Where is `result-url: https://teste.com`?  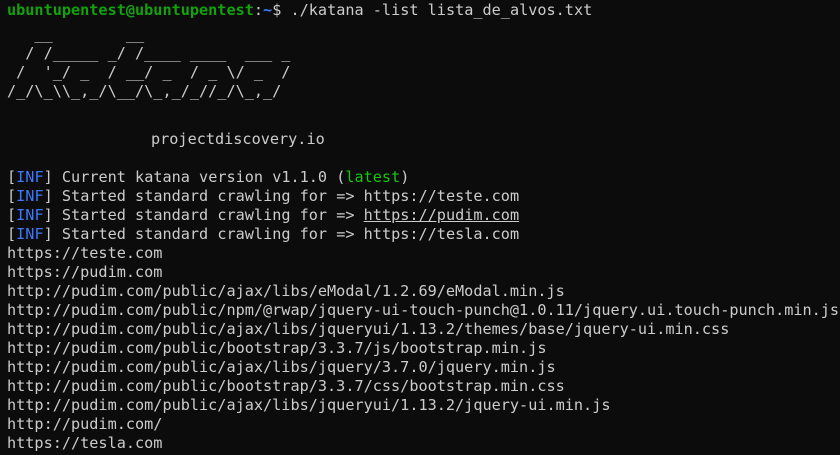
result-url: https://teste.com is located at coordinates (85, 253).